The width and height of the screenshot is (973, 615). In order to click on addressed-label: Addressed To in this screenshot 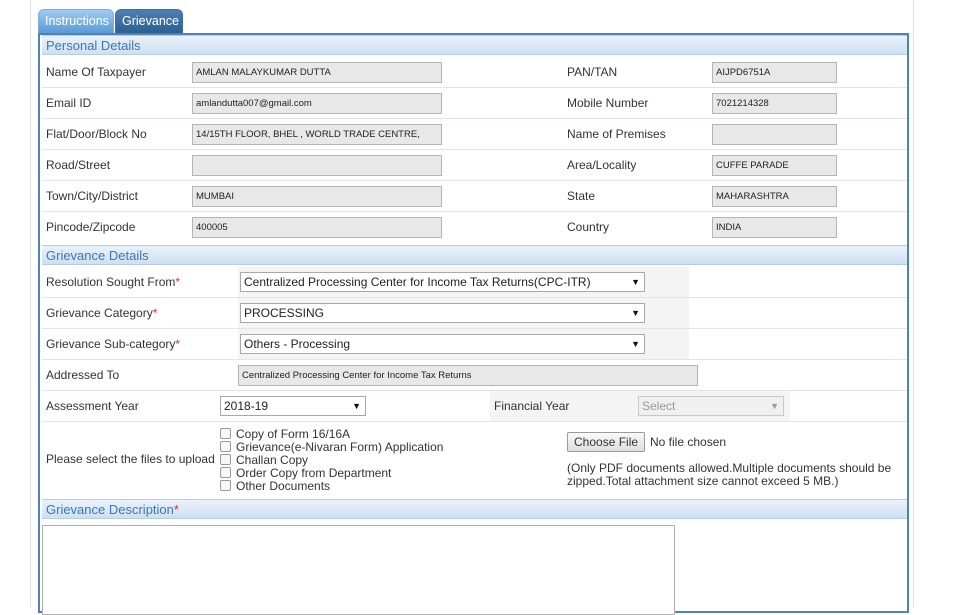, I will do `click(83, 375)`.